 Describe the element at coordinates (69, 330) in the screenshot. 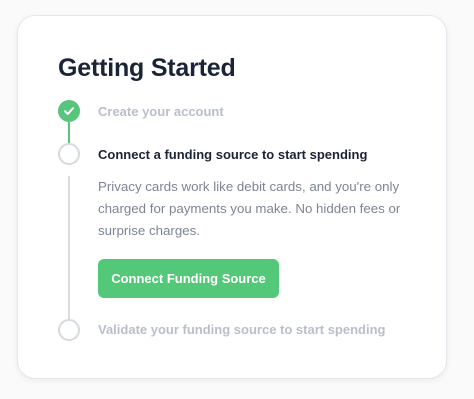

I see `step-pending-indicator` at that location.